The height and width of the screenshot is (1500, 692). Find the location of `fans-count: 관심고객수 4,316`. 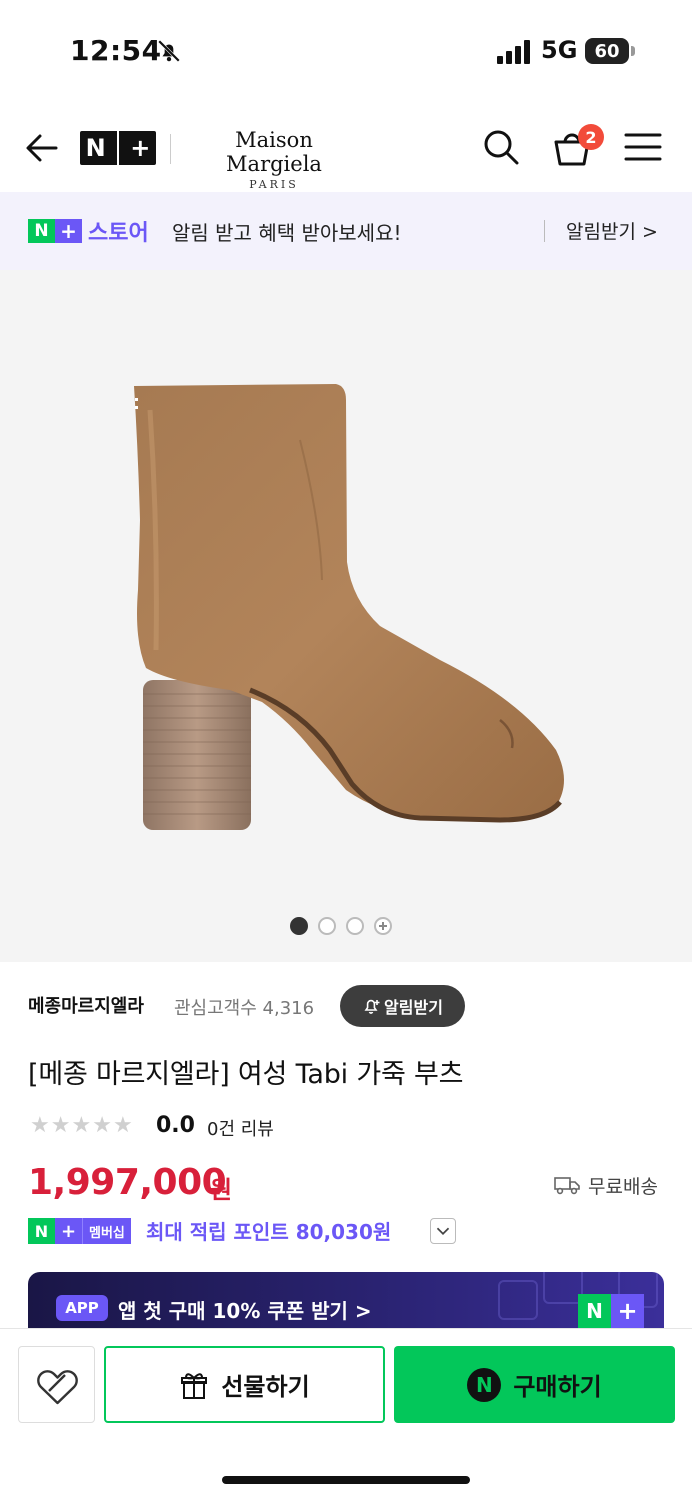

fans-count: 관심고객수 4,316 is located at coordinates (244, 1008).